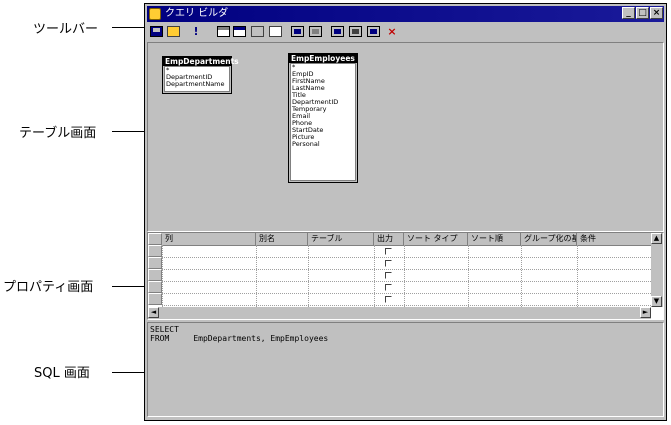  I want to click on app-icon, so click(155, 14).